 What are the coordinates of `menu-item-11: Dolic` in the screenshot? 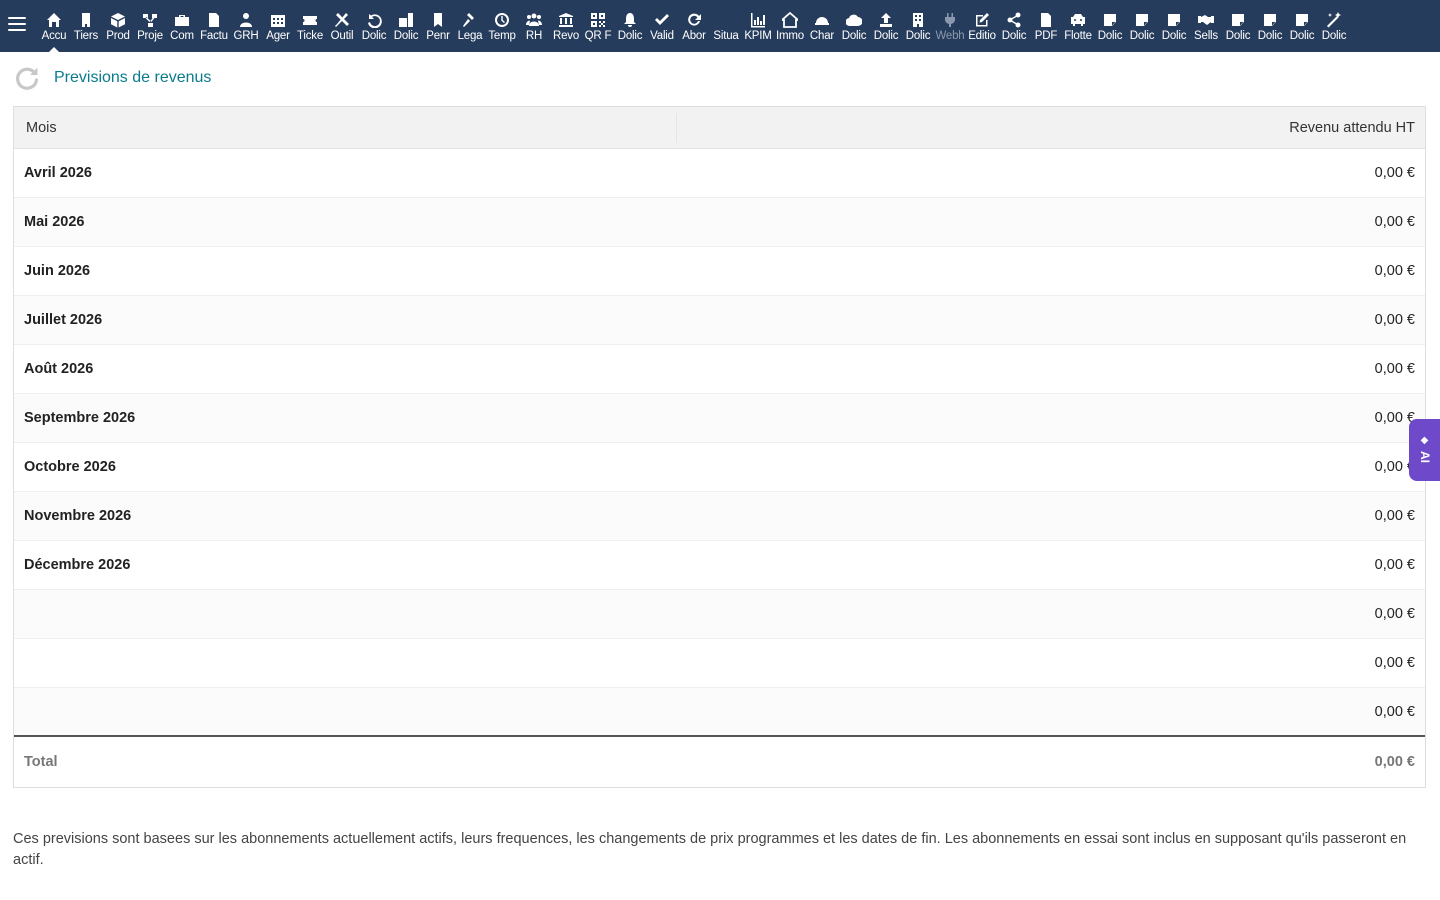 It's located at (406, 26).